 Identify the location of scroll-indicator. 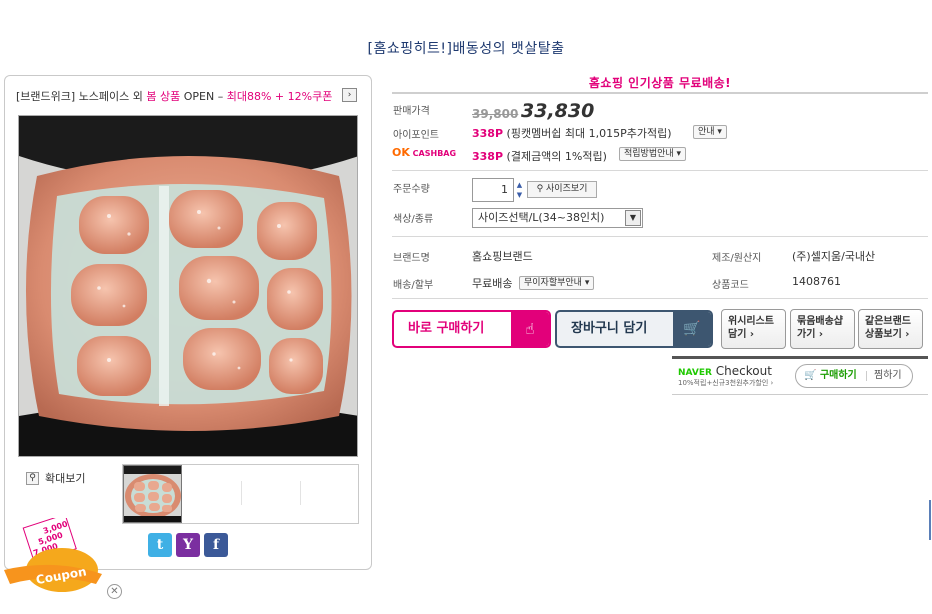
(930, 520).